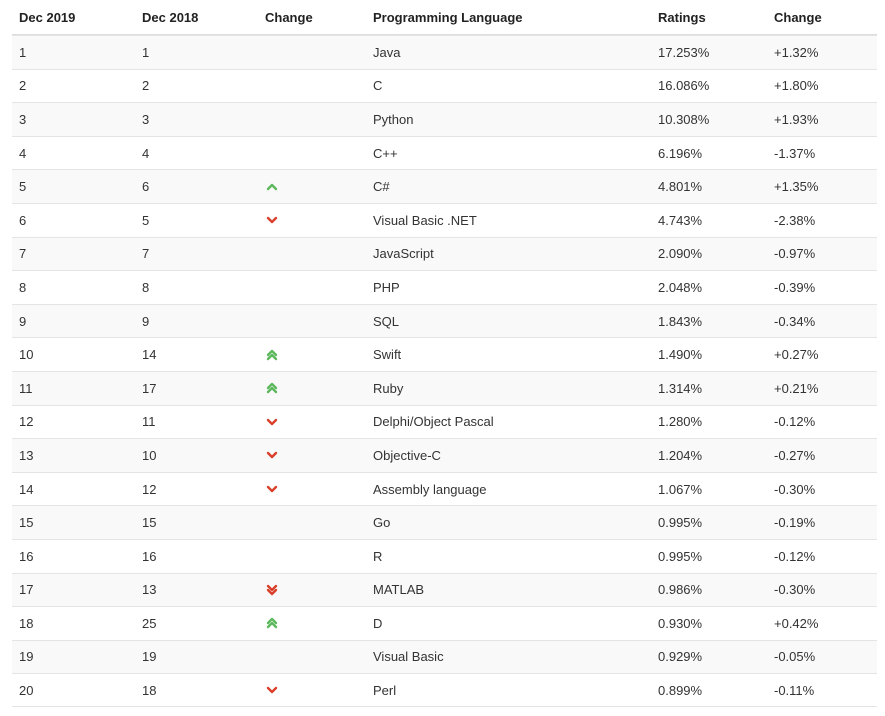 This screenshot has width=885, height=716. Describe the element at coordinates (149, 556) in the screenshot. I see `rank-dec-2018: 16` at that location.